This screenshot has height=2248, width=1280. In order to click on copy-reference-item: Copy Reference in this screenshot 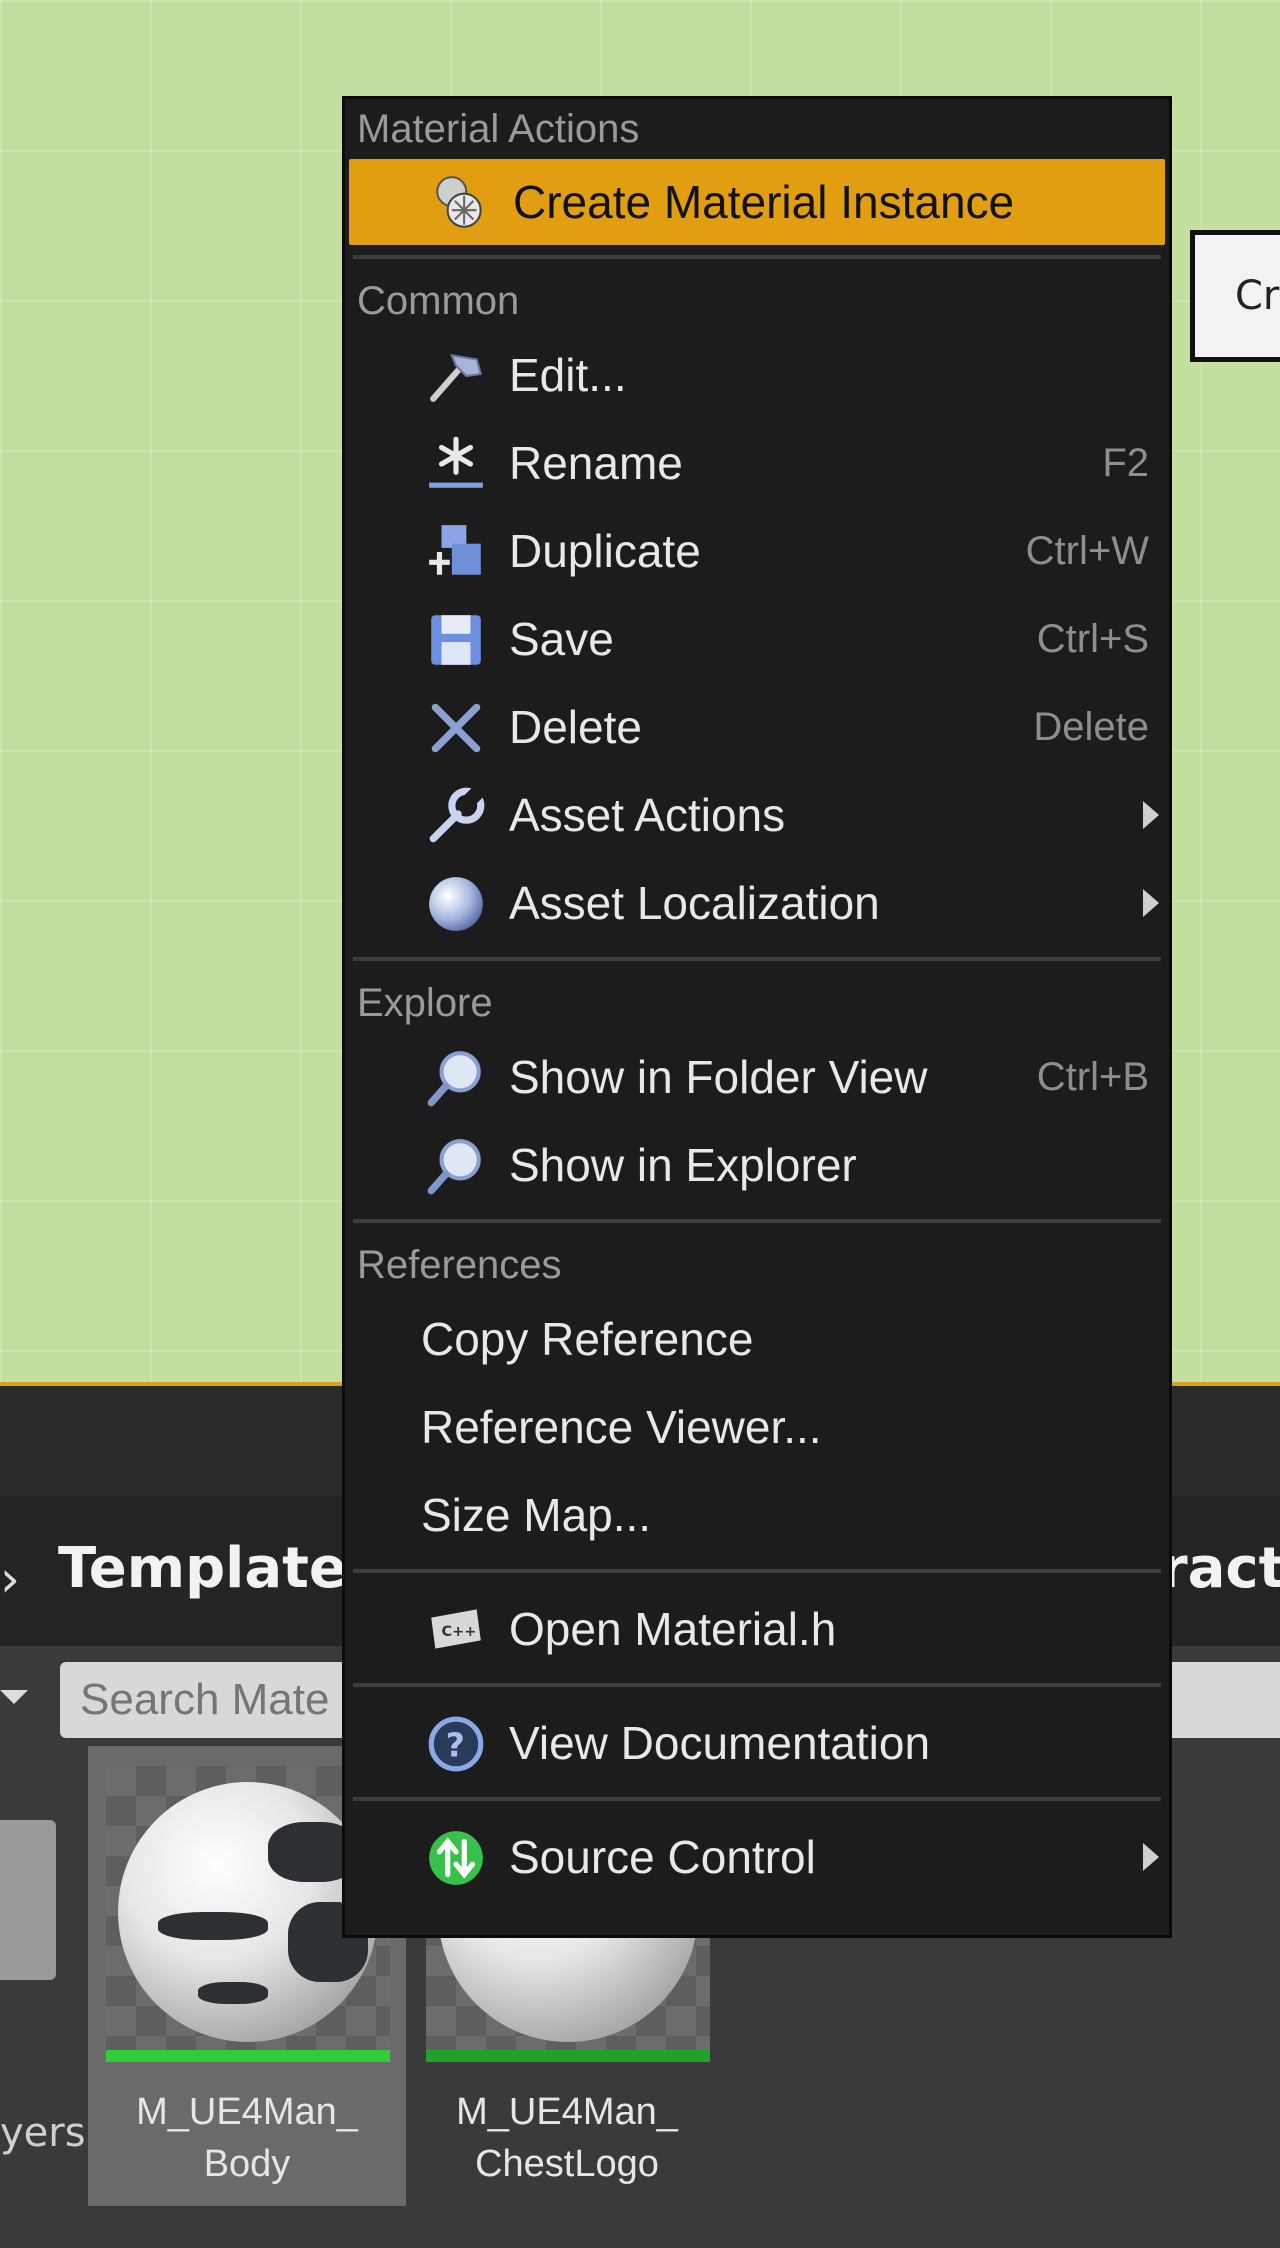, I will do `click(757, 1339)`.